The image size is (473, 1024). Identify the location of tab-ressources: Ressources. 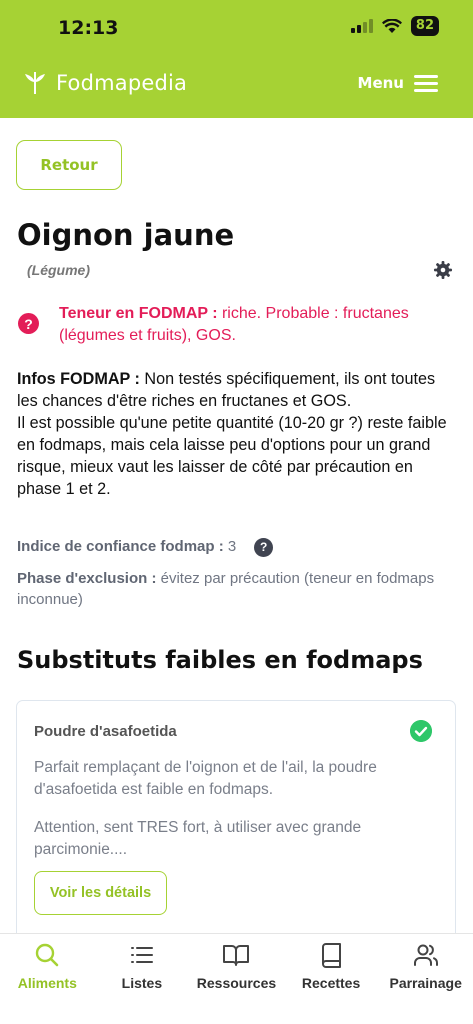
(236, 979).